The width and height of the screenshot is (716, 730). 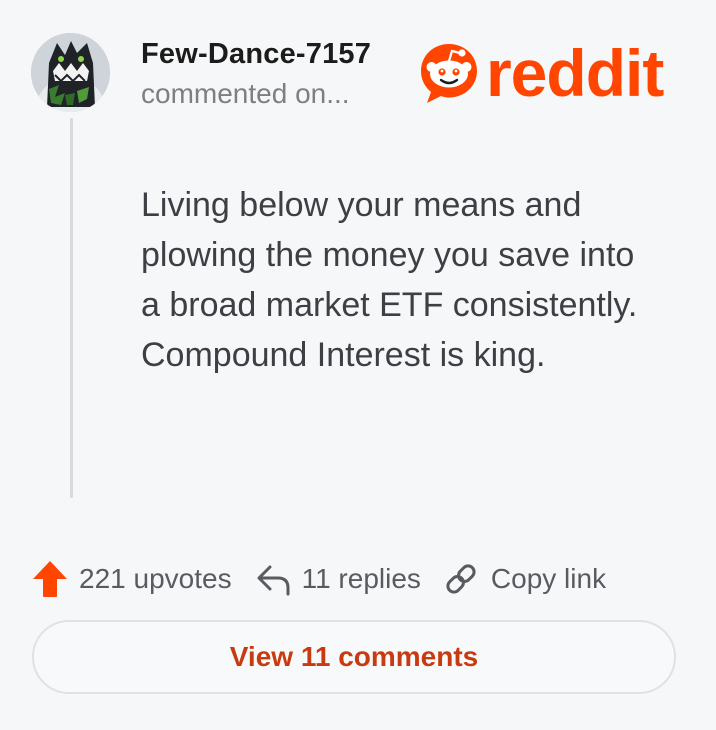 I want to click on upvote-arrow-icon, so click(x=50, y=579).